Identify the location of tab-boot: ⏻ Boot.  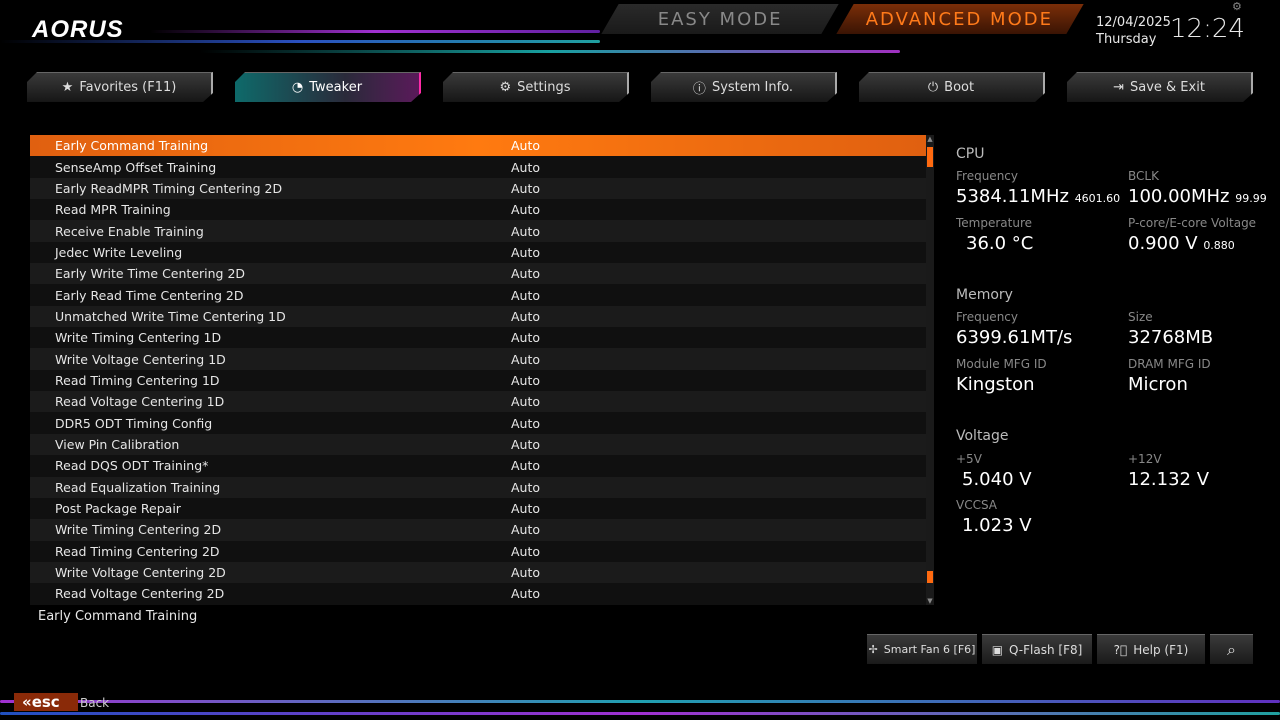
(952, 87).